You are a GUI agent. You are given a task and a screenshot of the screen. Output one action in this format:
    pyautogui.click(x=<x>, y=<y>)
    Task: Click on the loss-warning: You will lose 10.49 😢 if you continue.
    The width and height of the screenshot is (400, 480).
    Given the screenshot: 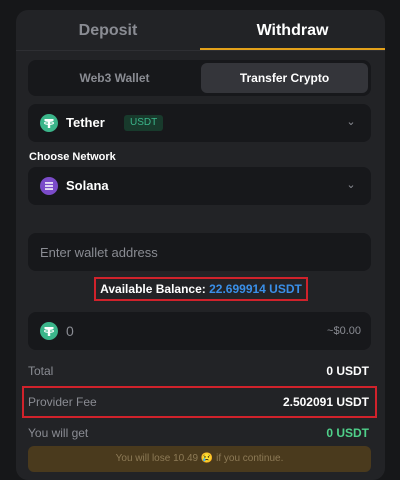 What is the action you would take?
    pyautogui.click(x=199, y=459)
    